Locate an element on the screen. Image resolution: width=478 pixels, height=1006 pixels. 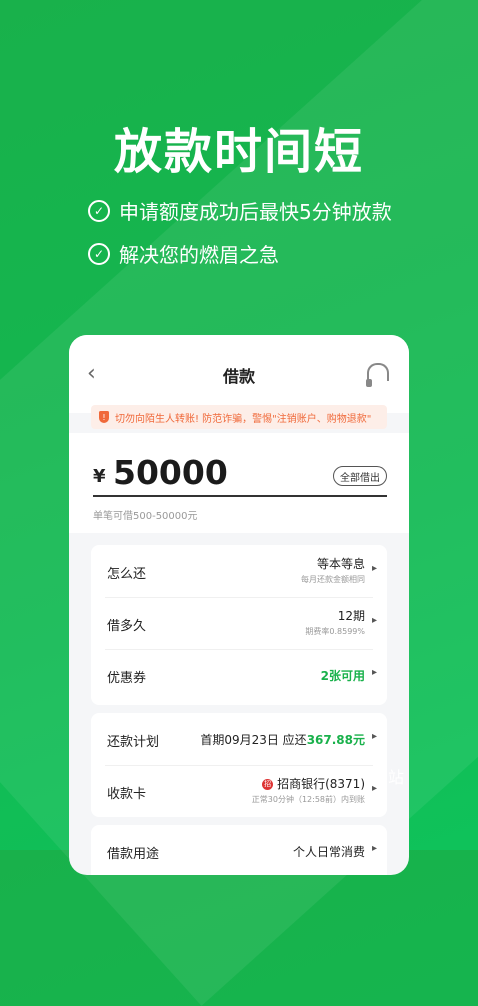
term-row: 借多久 12期 期费率0.8599% ▸ is located at coordinates (239, 623).